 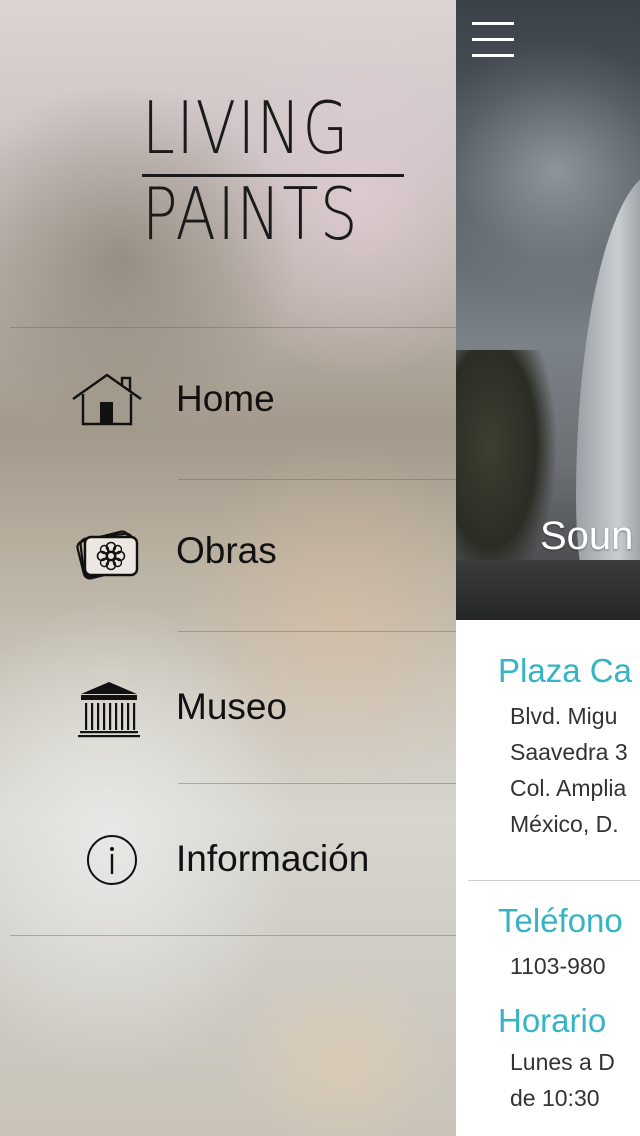 I want to click on menu-item-label: Obras, so click(x=226, y=550).